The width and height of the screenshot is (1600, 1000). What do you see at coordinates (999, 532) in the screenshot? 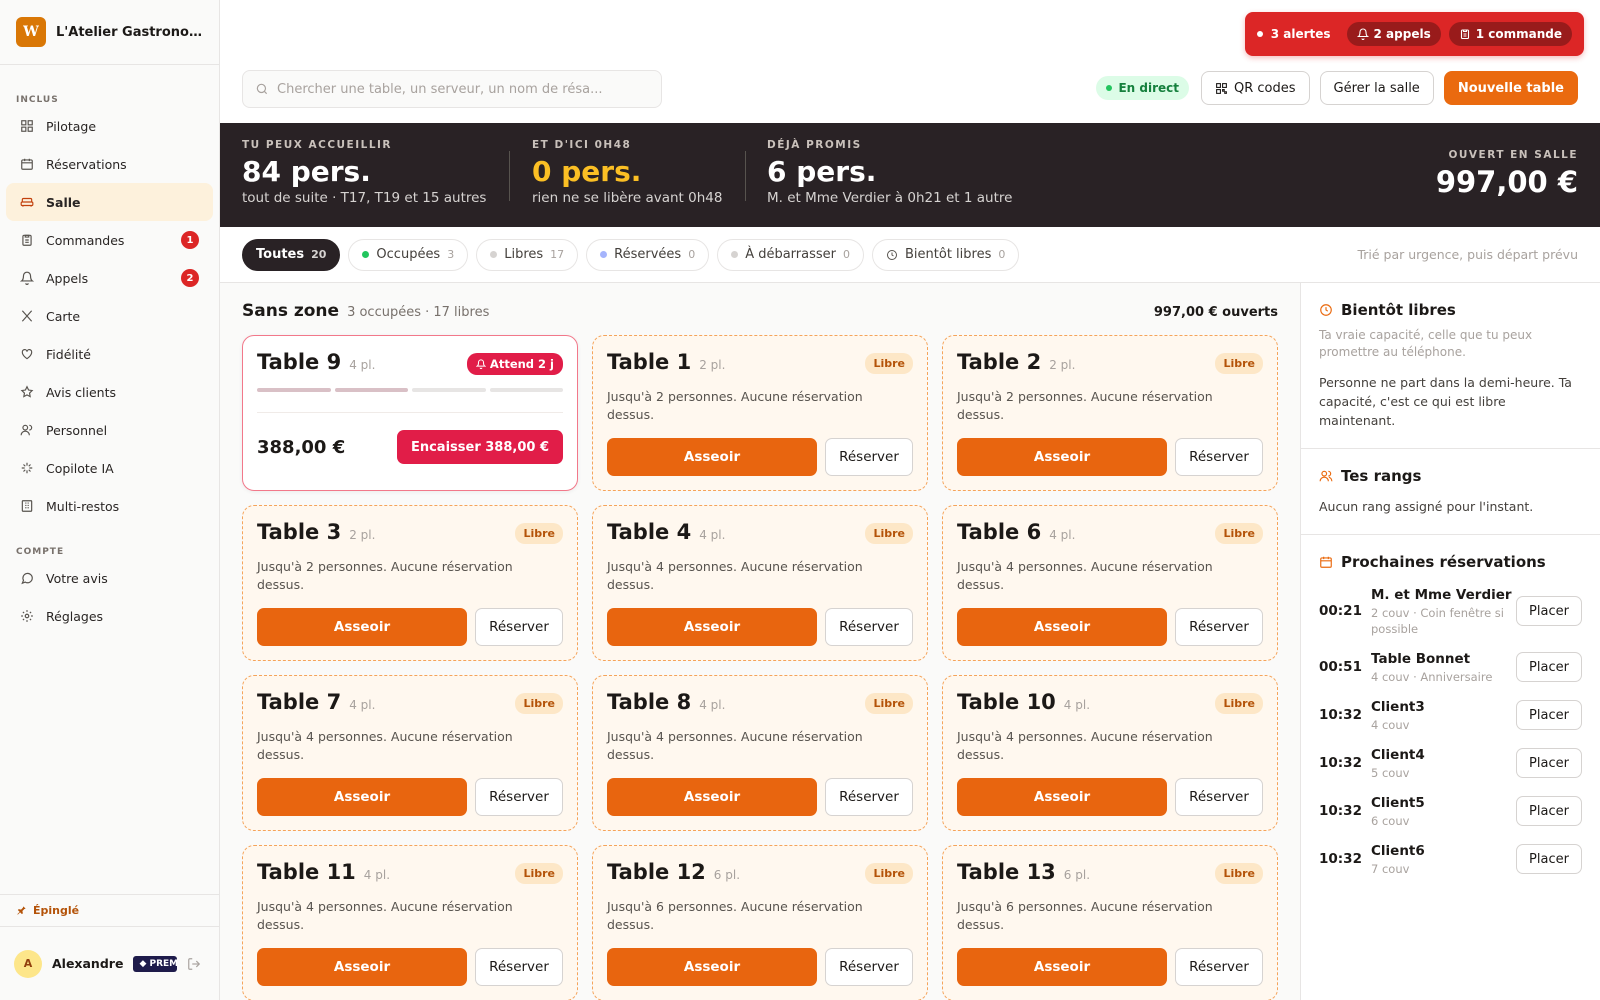
I see `table-name: Table 6` at bounding box center [999, 532].